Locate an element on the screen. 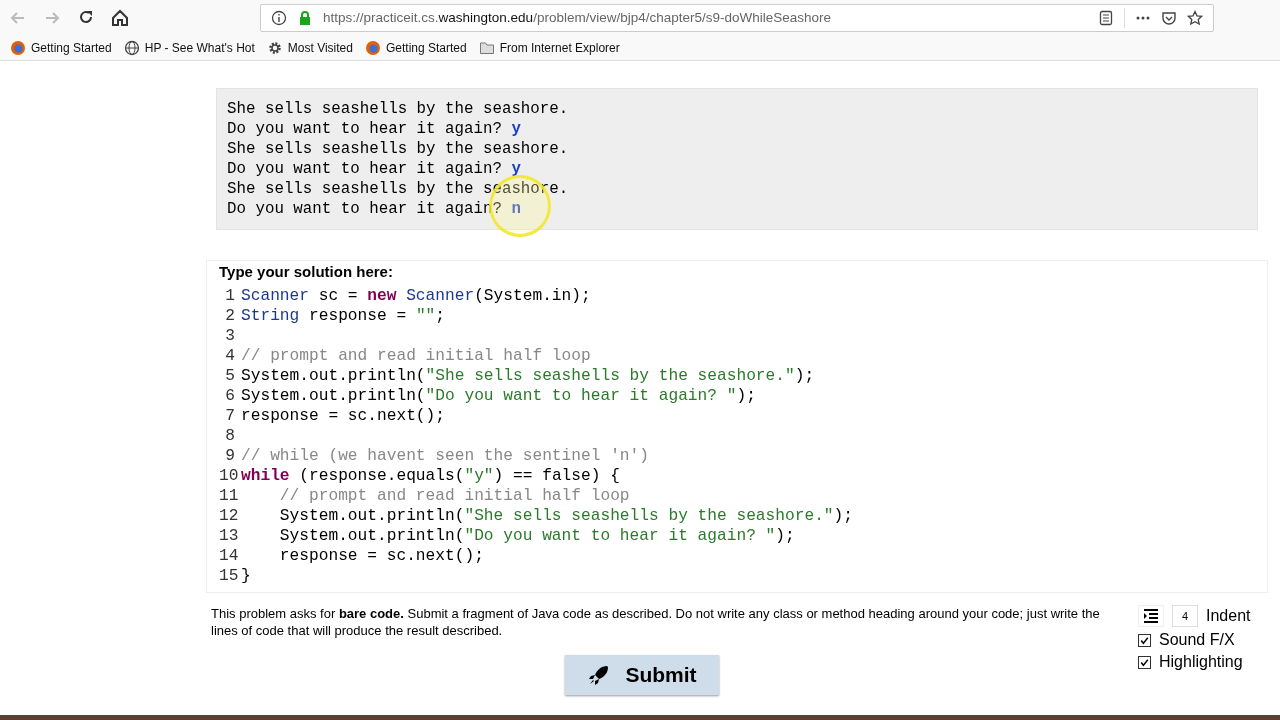  line-number: 3 is located at coordinates (229, 336).